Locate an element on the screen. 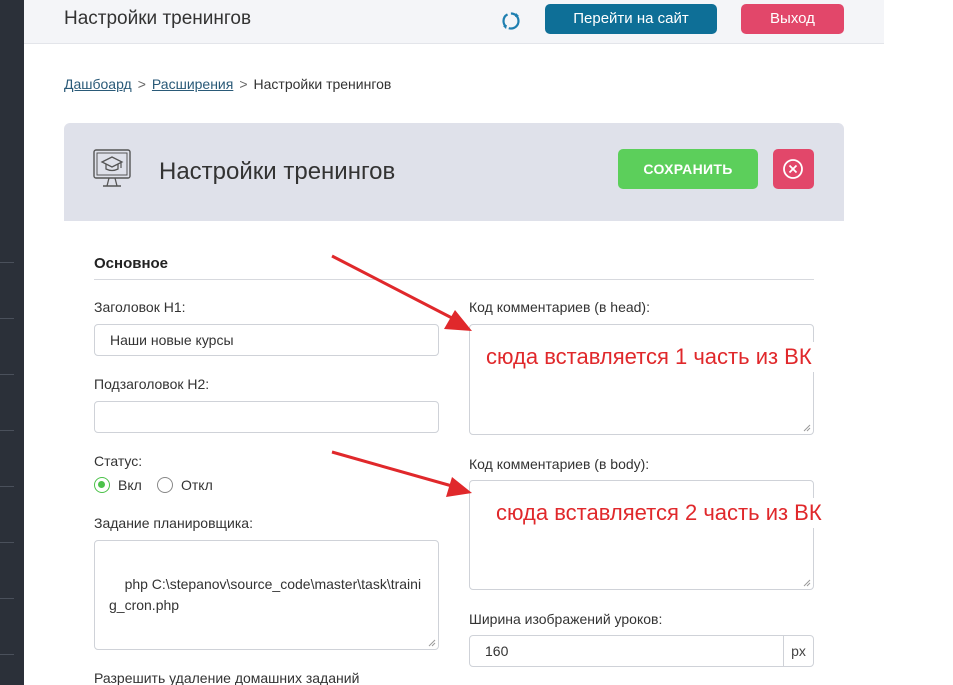 This screenshot has height=685, width=953. close-circle-icon is located at coordinates (793, 169).